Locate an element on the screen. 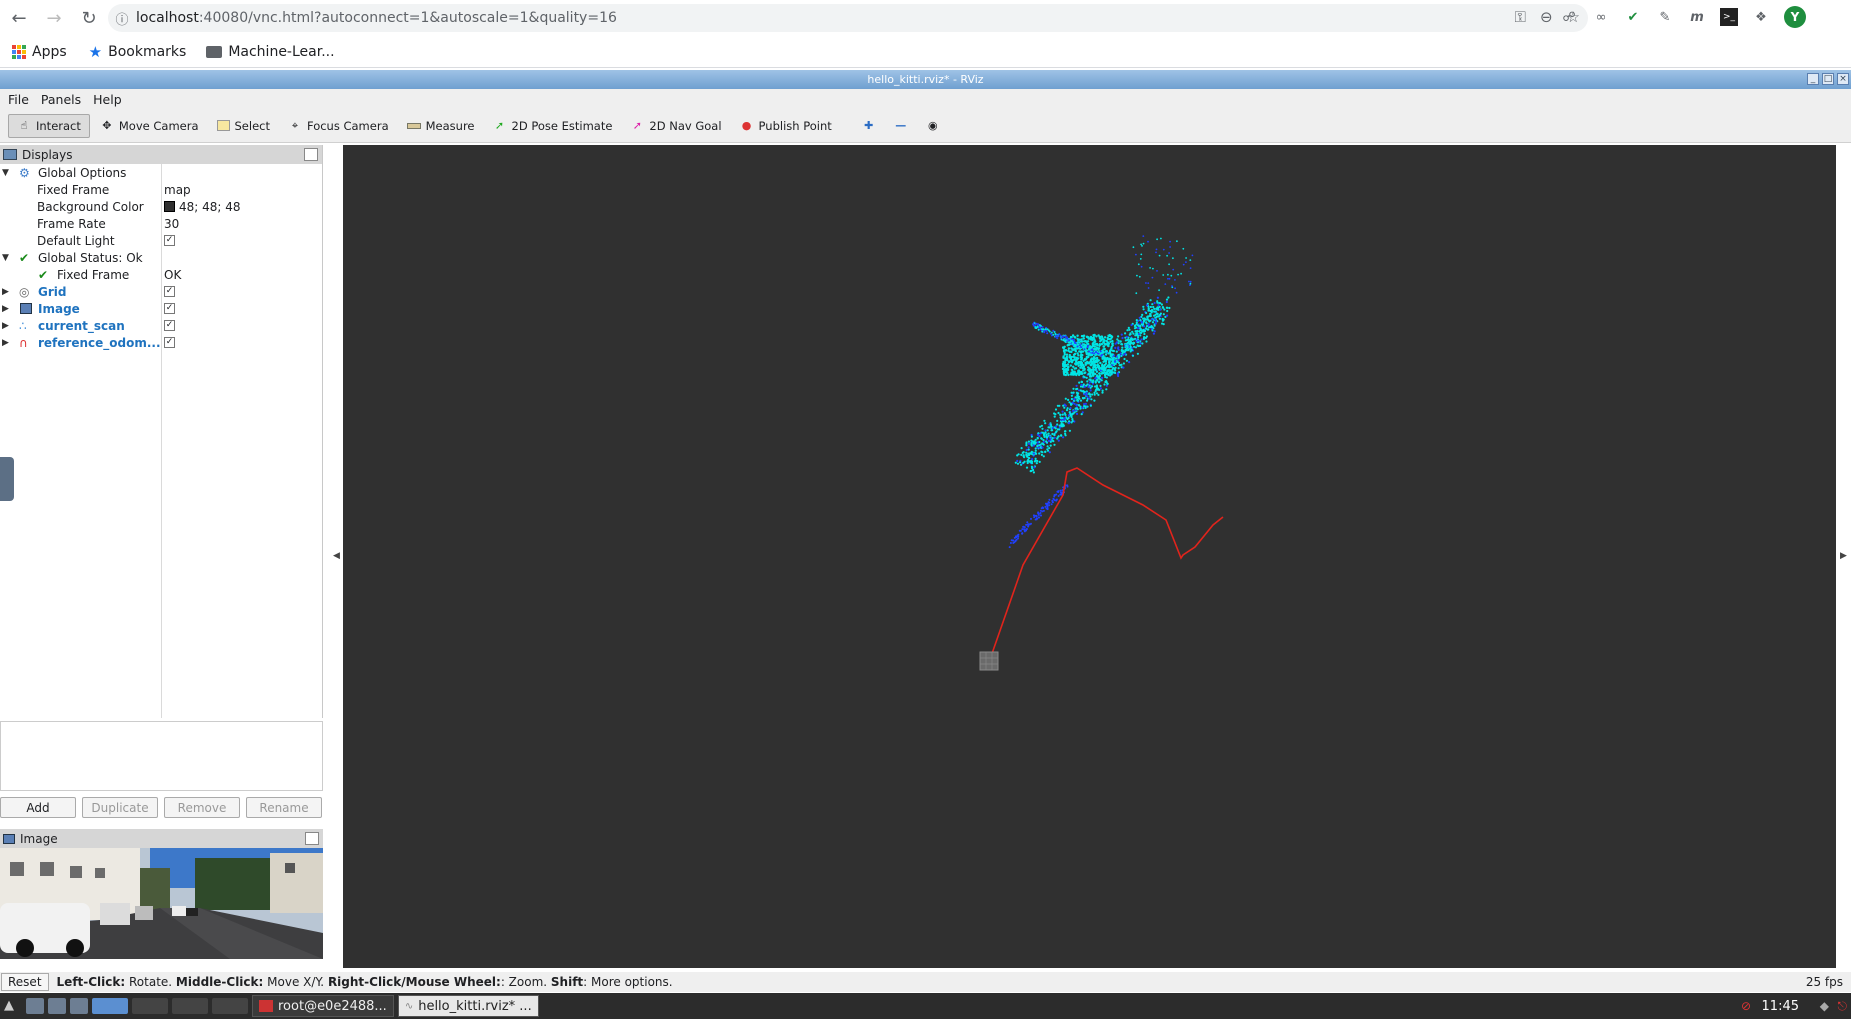  maximize-icon: □ is located at coordinates (1828, 79).